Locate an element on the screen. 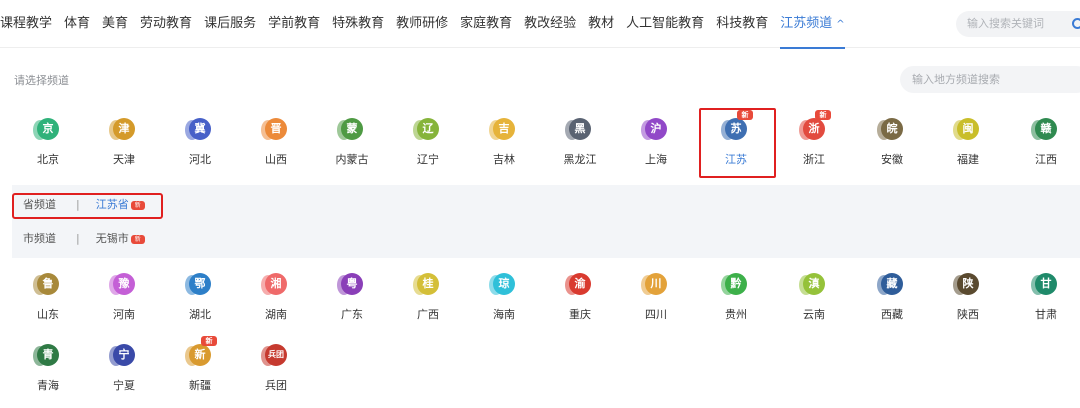  province-item: 皖安徽 is located at coordinates (892, 148).